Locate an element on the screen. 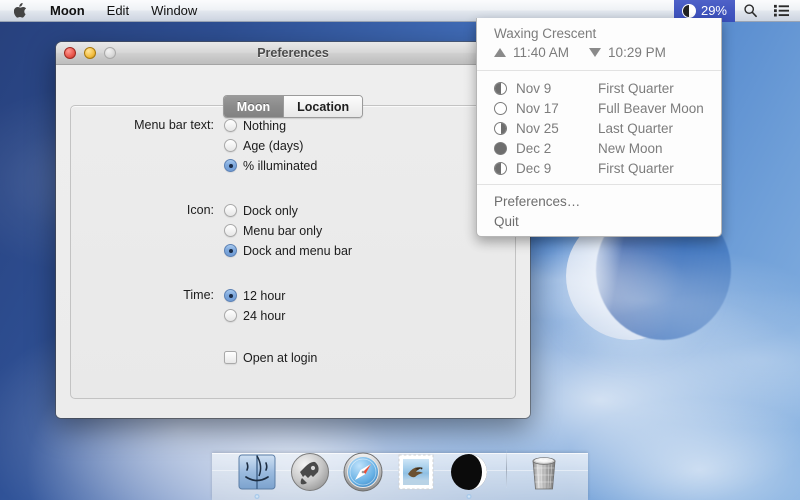  menu-item-moon: Moon is located at coordinates (67, 11).